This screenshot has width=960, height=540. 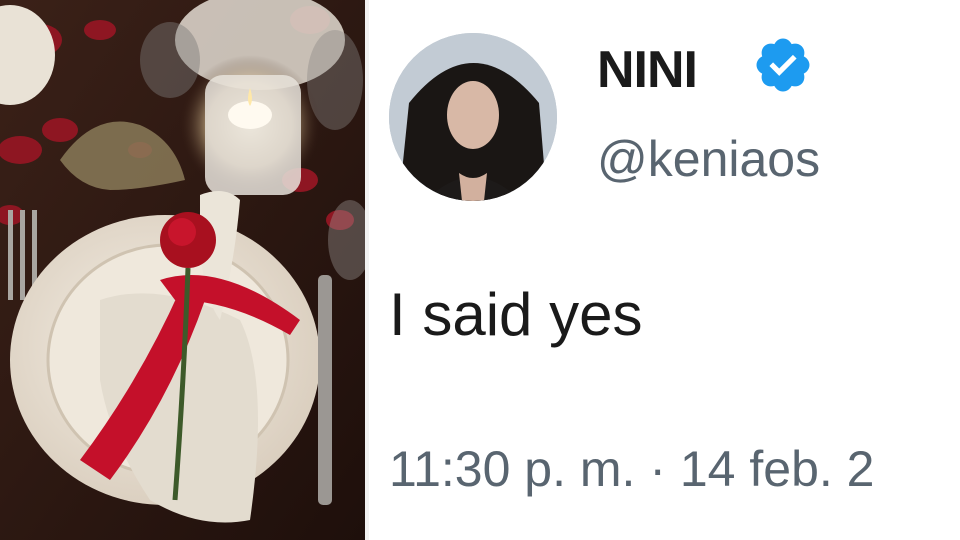 What do you see at coordinates (631, 469) in the screenshot?
I see `tweet-timestamp: 11:30 p. m. · 14 feb. 2` at bounding box center [631, 469].